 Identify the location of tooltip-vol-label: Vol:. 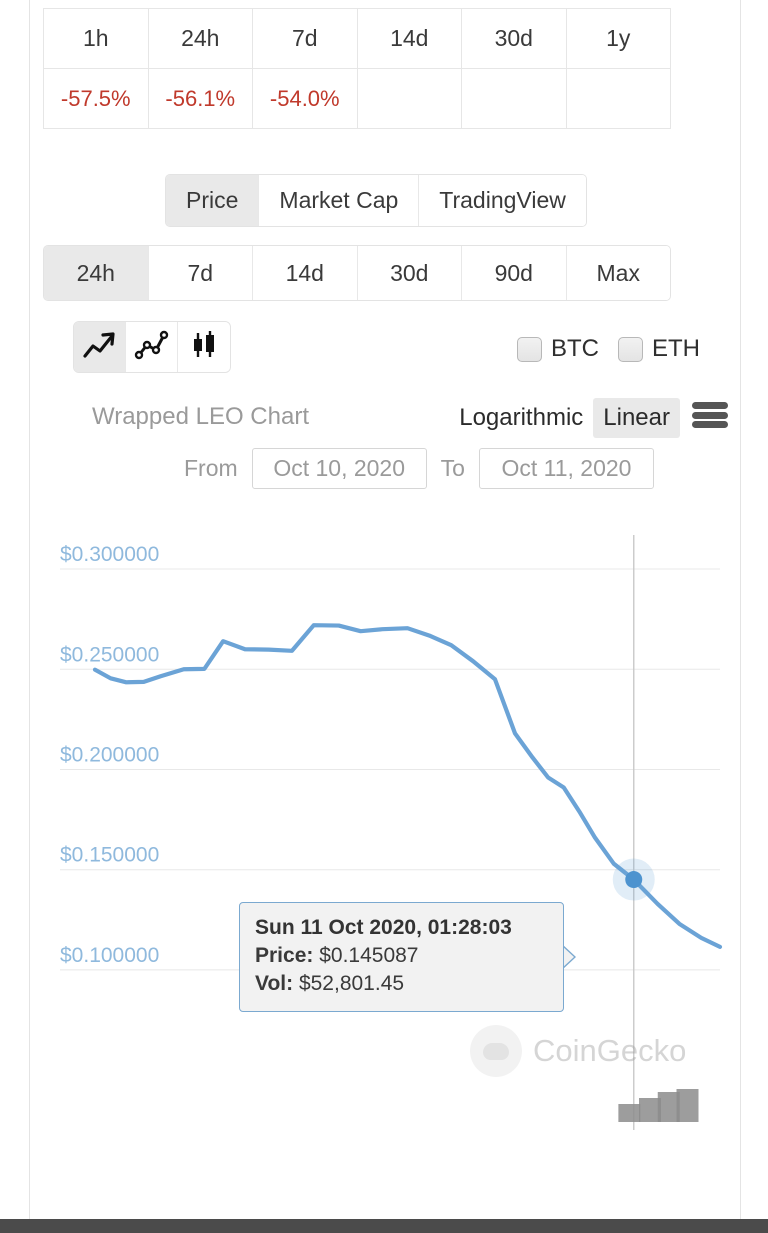
(274, 983).